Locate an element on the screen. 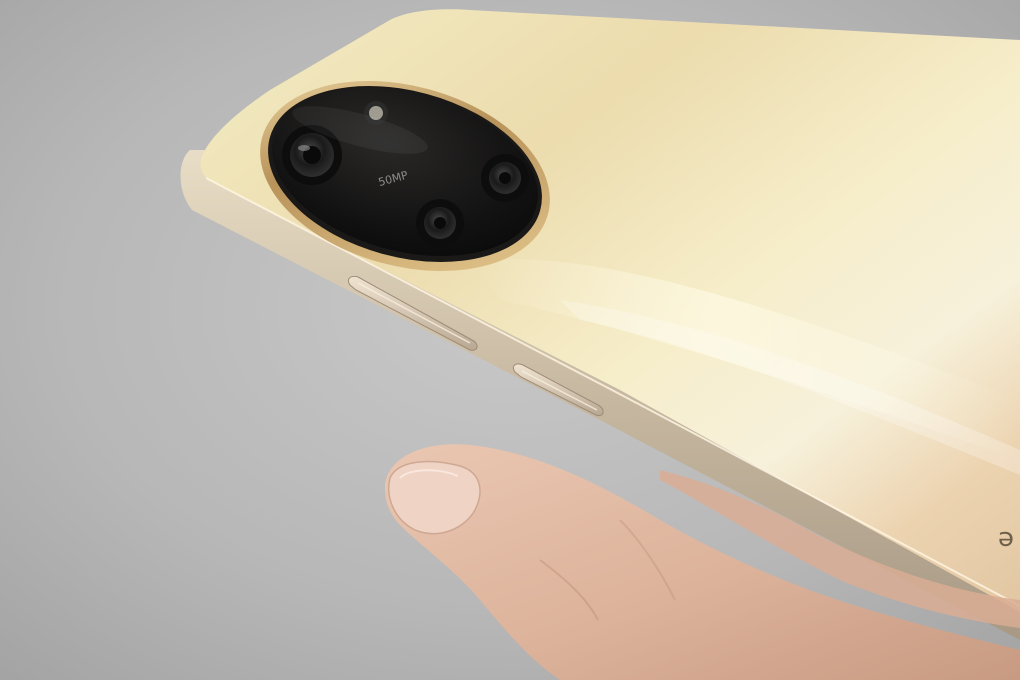 The image size is (1020, 680). brand-text-fragment: e is located at coordinates (1006, 540).